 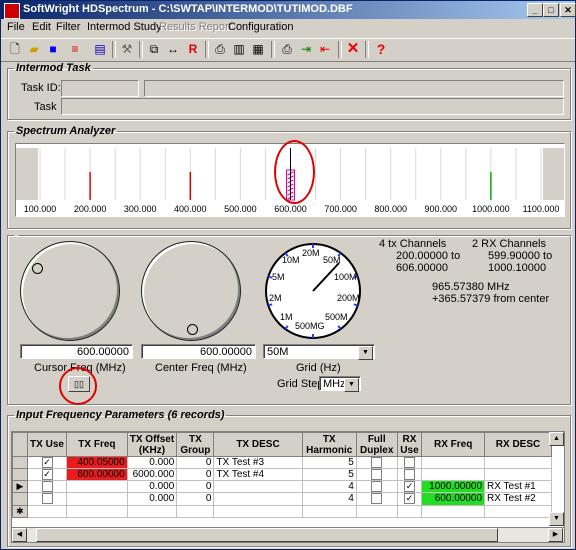 What do you see at coordinates (97, 475) in the screenshot?
I see `cell-tx-freq: 600.00000` at bounding box center [97, 475].